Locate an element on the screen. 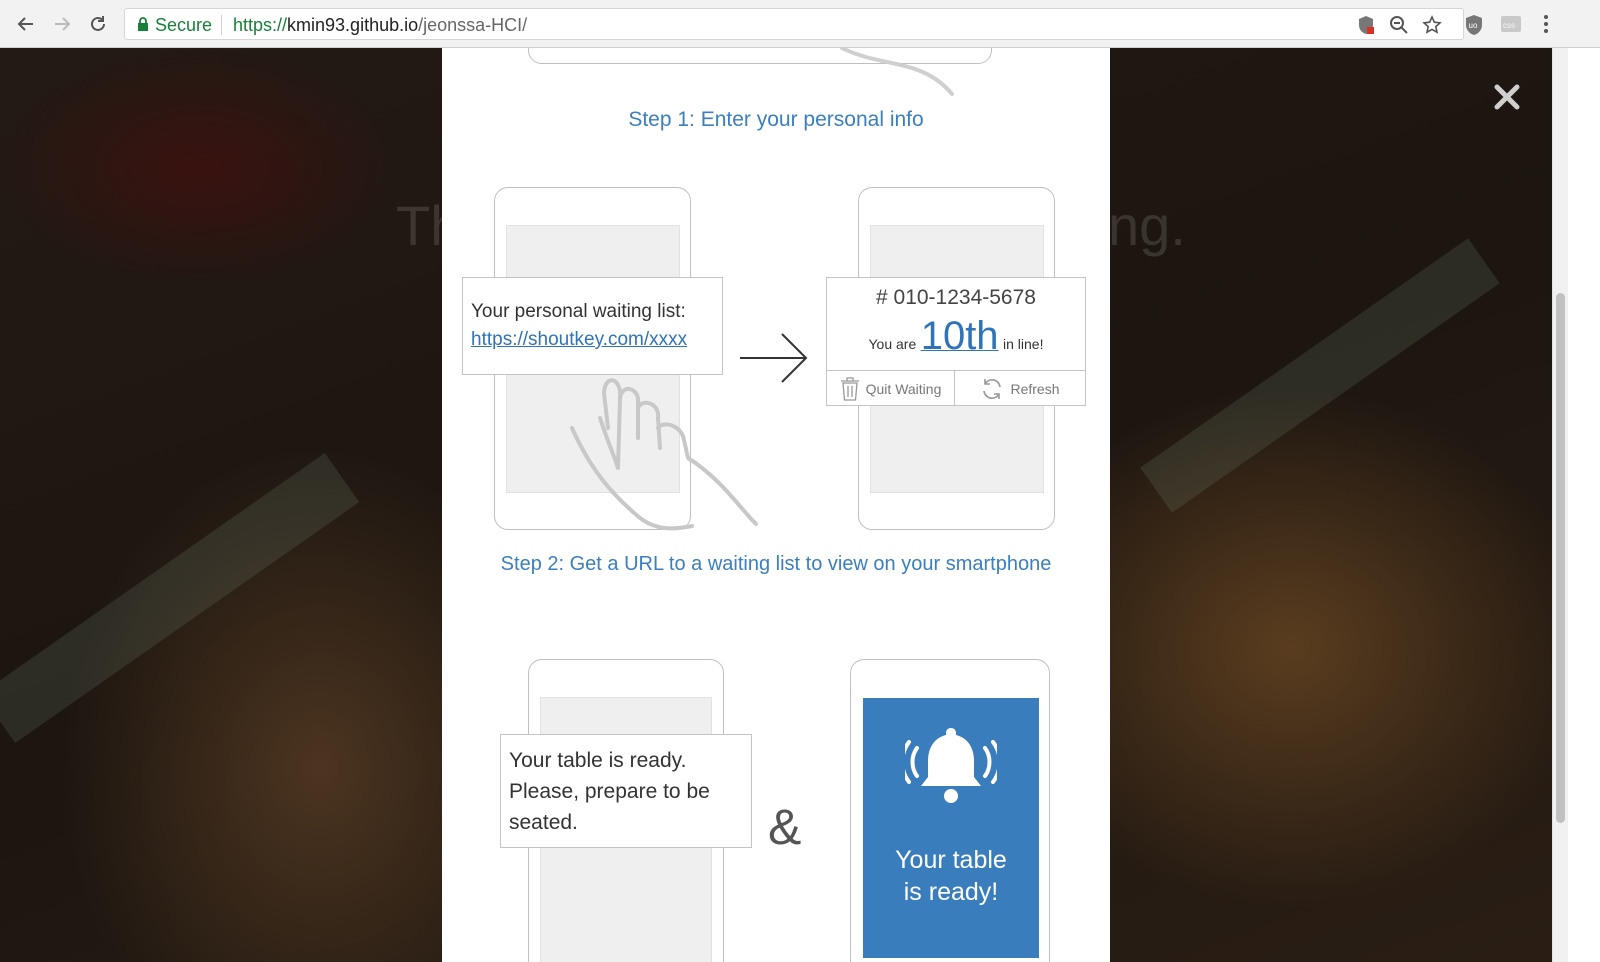 This screenshot has height=962, width=1600. arrow-right-icon is located at coordinates (774, 358).